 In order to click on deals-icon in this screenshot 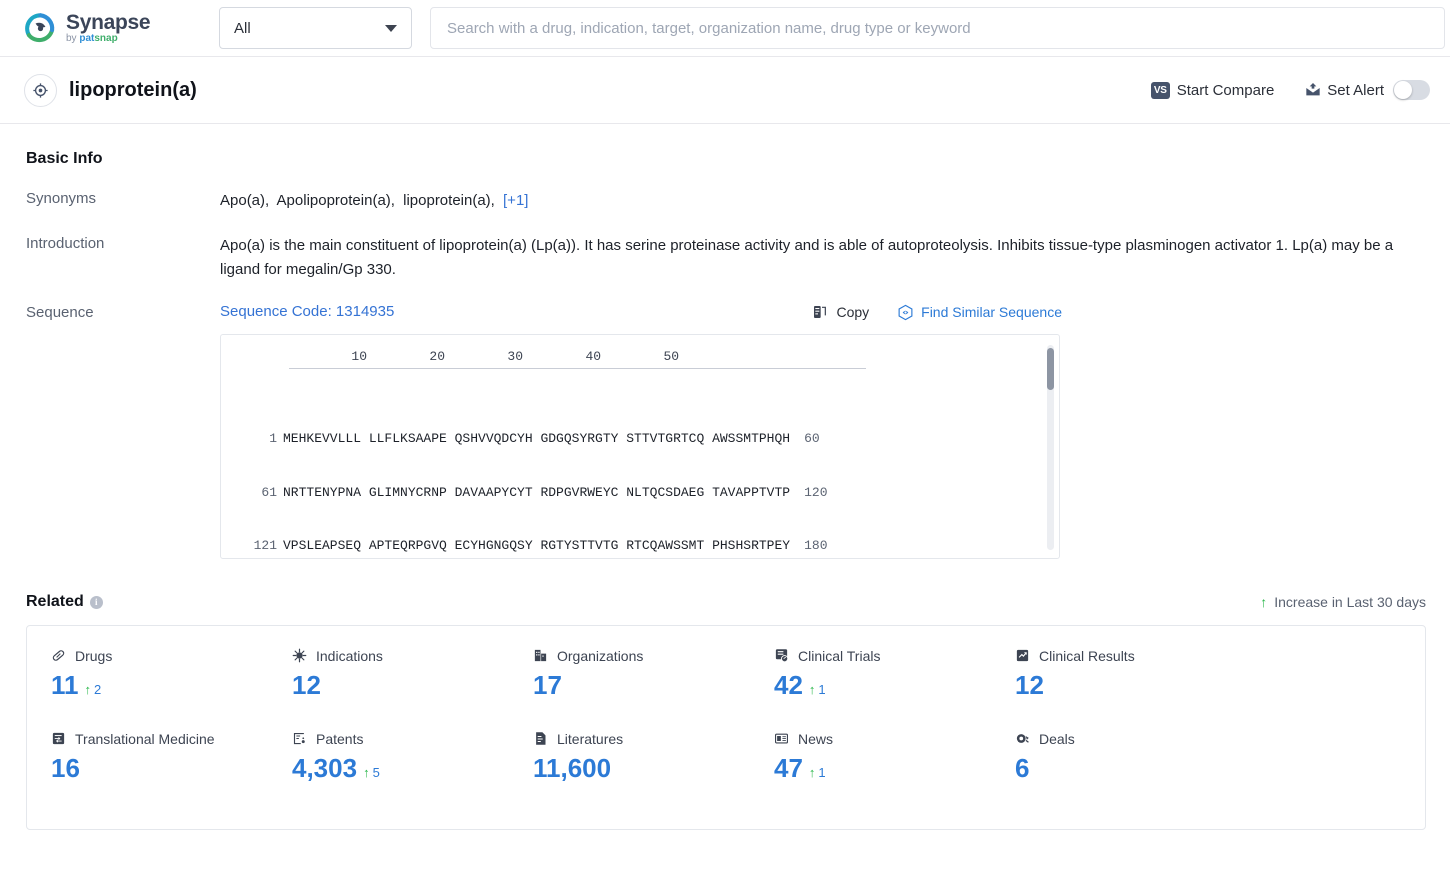, I will do `click(1023, 739)`.